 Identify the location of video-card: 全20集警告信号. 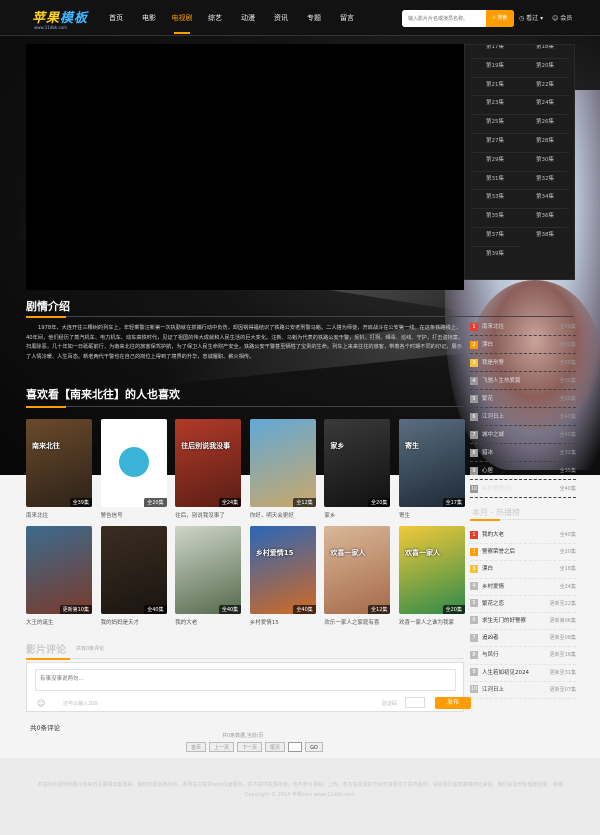
(133, 469).